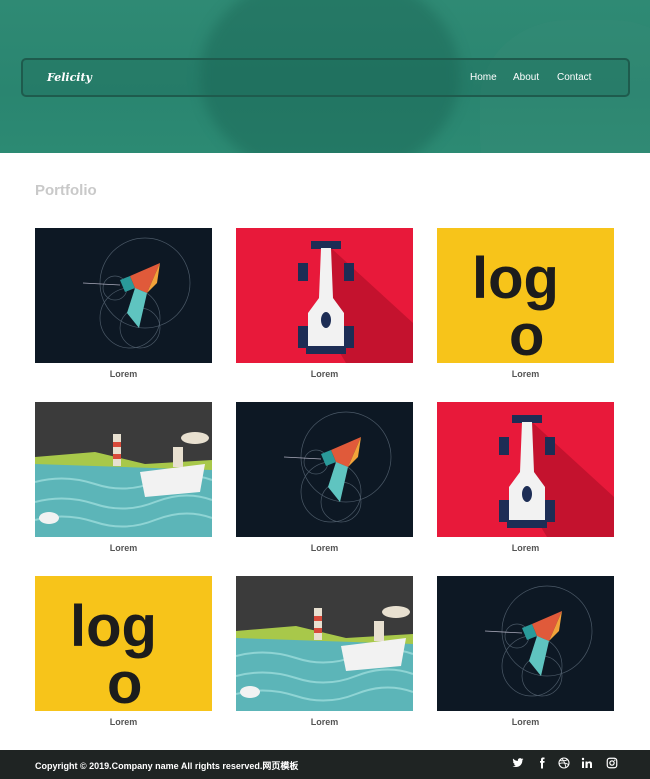 This screenshot has width=650, height=779. What do you see at coordinates (612, 764) in the screenshot?
I see `instagram-icon` at bounding box center [612, 764].